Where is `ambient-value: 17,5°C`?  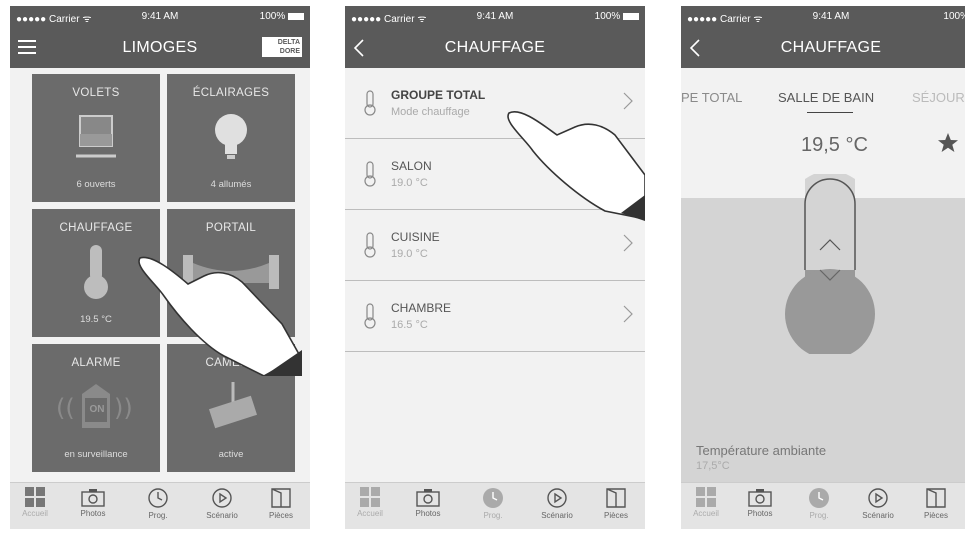
ambient-value: 17,5°C is located at coordinates (713, 466).